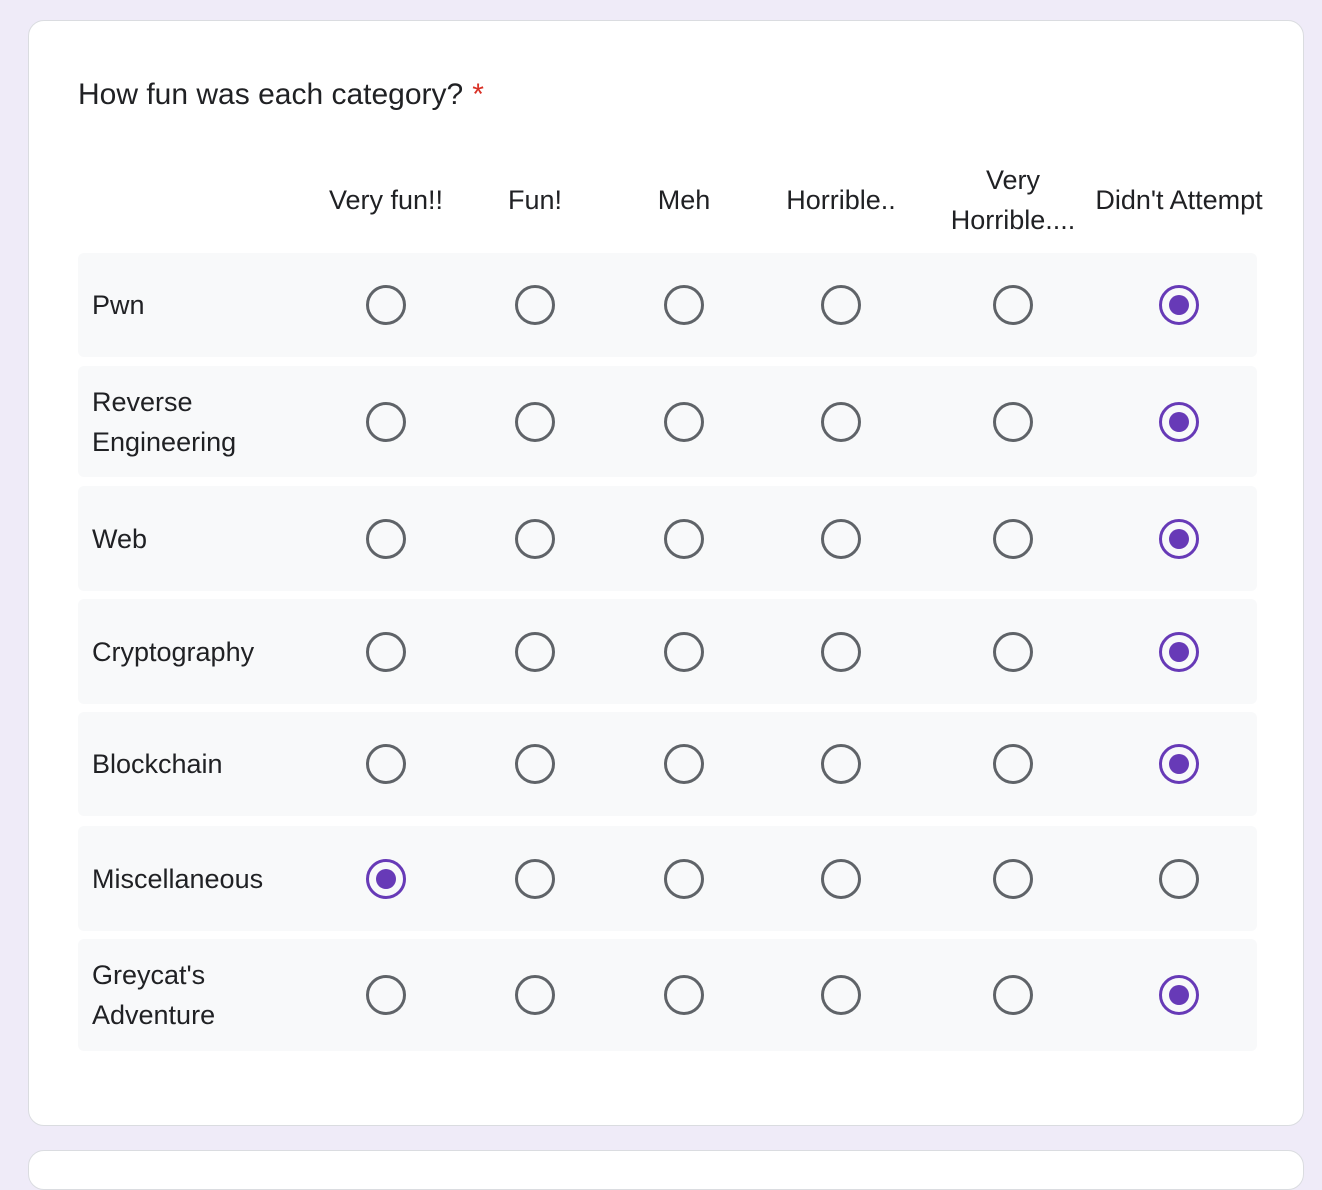  I want to click on radio-web-fun, so click(535, 538).